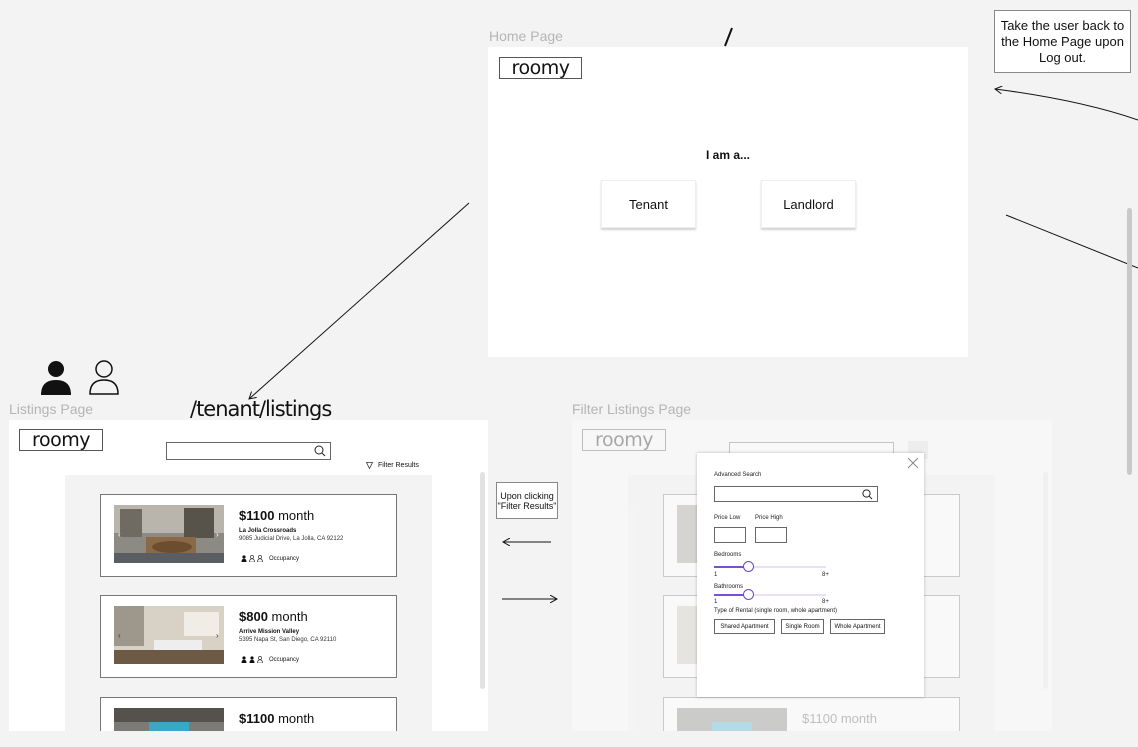  I want to click on filter-note: Upon clicking "Filter Results", so click(527, 500).